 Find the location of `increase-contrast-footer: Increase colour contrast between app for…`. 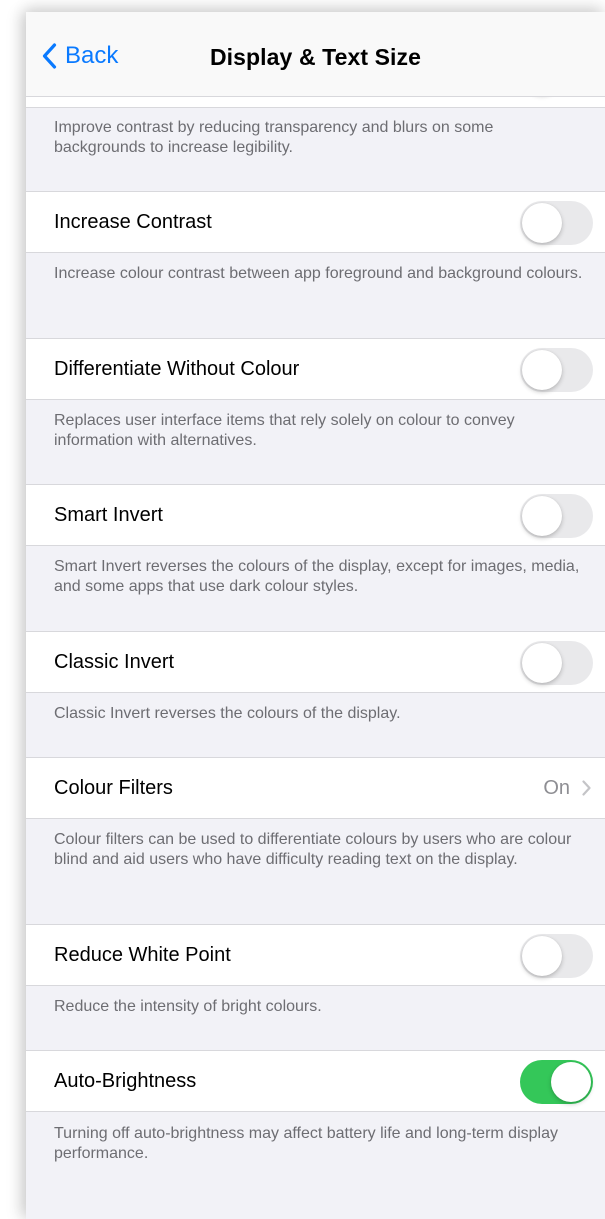

increase-contrast-footer: Increase colour contrast between app for… is located at coordinates (318, 273).